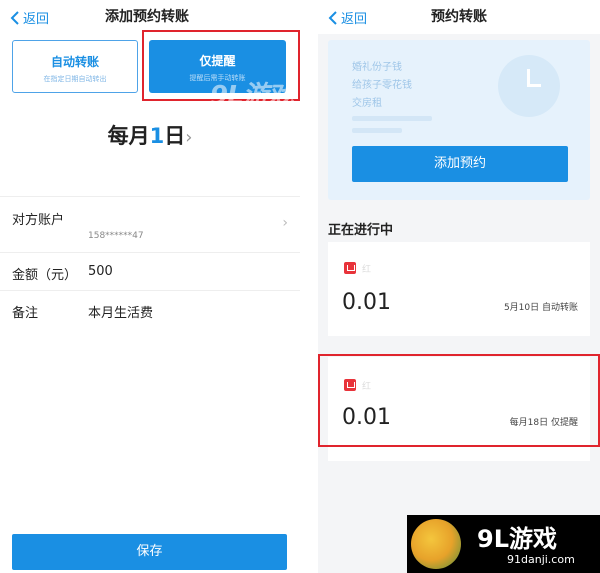  I want to click on note-label: 备注, so click(25, 313).